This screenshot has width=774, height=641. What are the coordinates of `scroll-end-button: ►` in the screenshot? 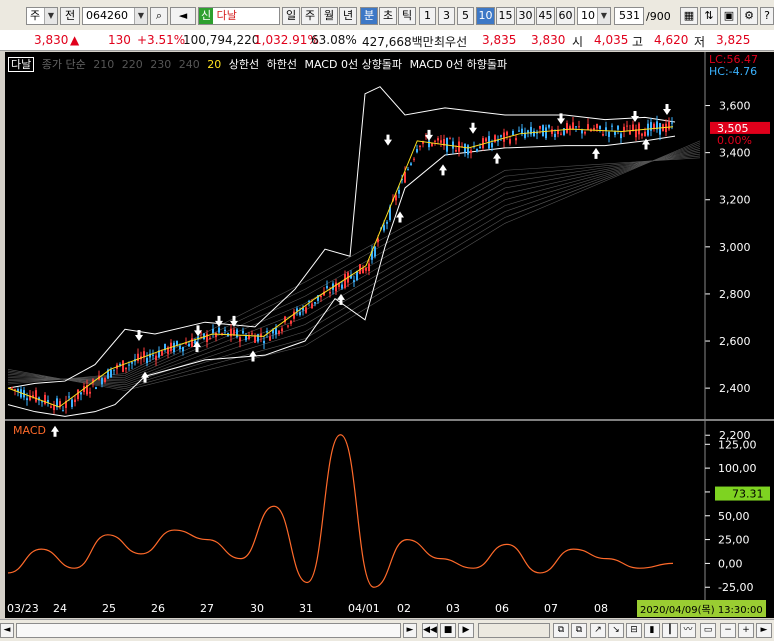 It's located at (764, 630).